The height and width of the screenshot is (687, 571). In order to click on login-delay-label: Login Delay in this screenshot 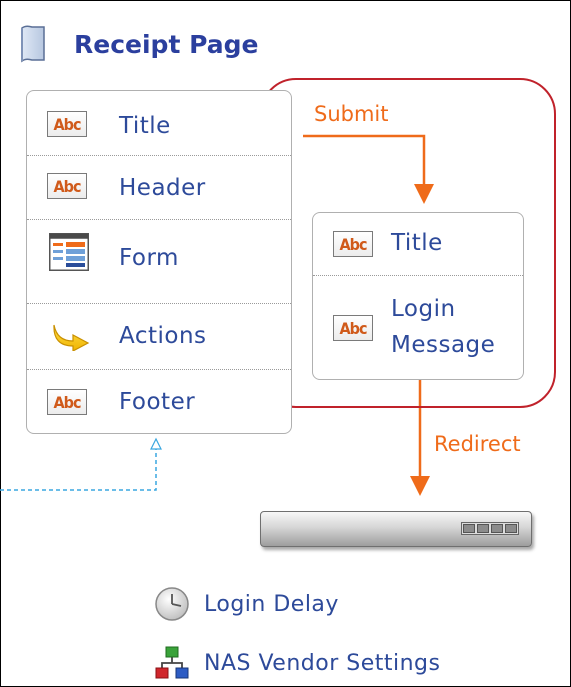, I will do `click(271, 604)`.